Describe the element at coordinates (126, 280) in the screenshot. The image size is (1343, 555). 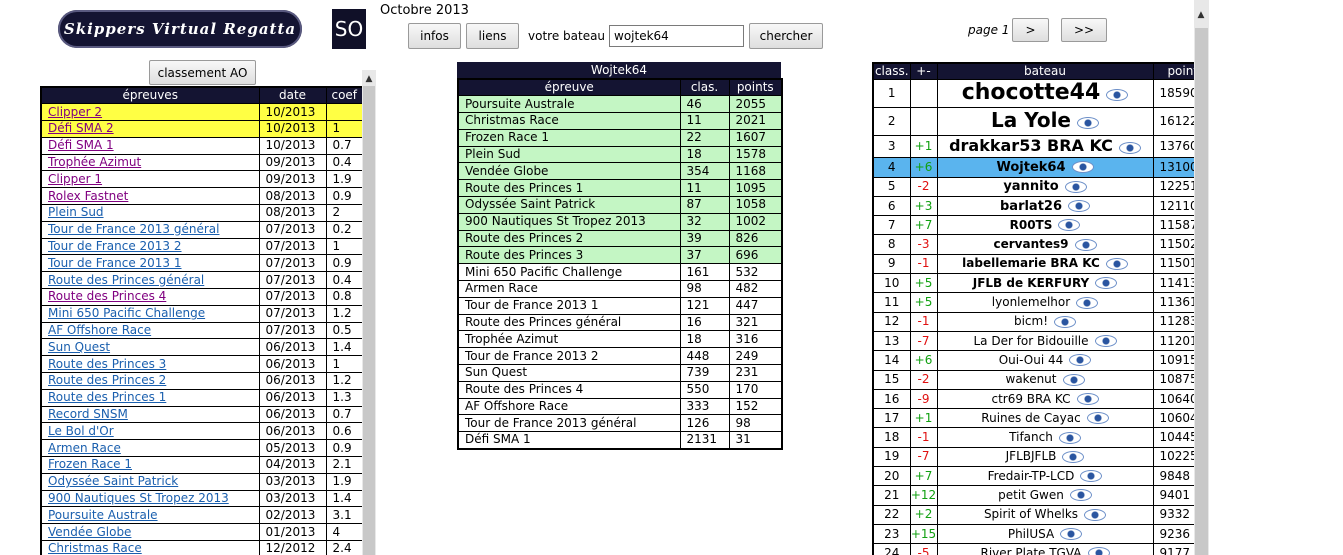
I see `race-link: Route des Princes général` at that location.